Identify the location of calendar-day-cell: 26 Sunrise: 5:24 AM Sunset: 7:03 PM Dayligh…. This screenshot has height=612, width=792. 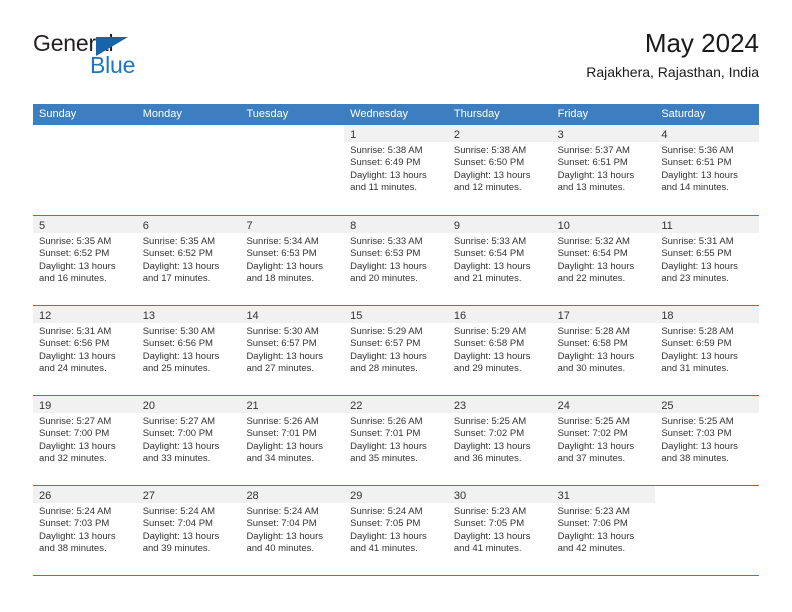
(85, 530).